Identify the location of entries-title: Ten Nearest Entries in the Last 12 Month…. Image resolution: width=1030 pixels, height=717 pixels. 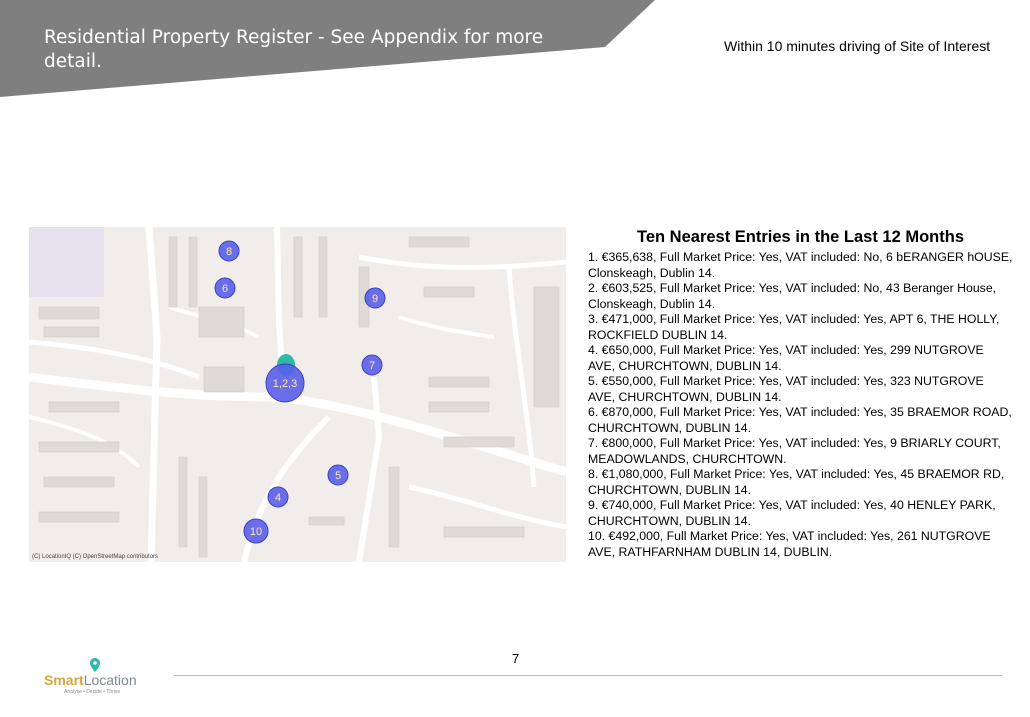
(800, 237).